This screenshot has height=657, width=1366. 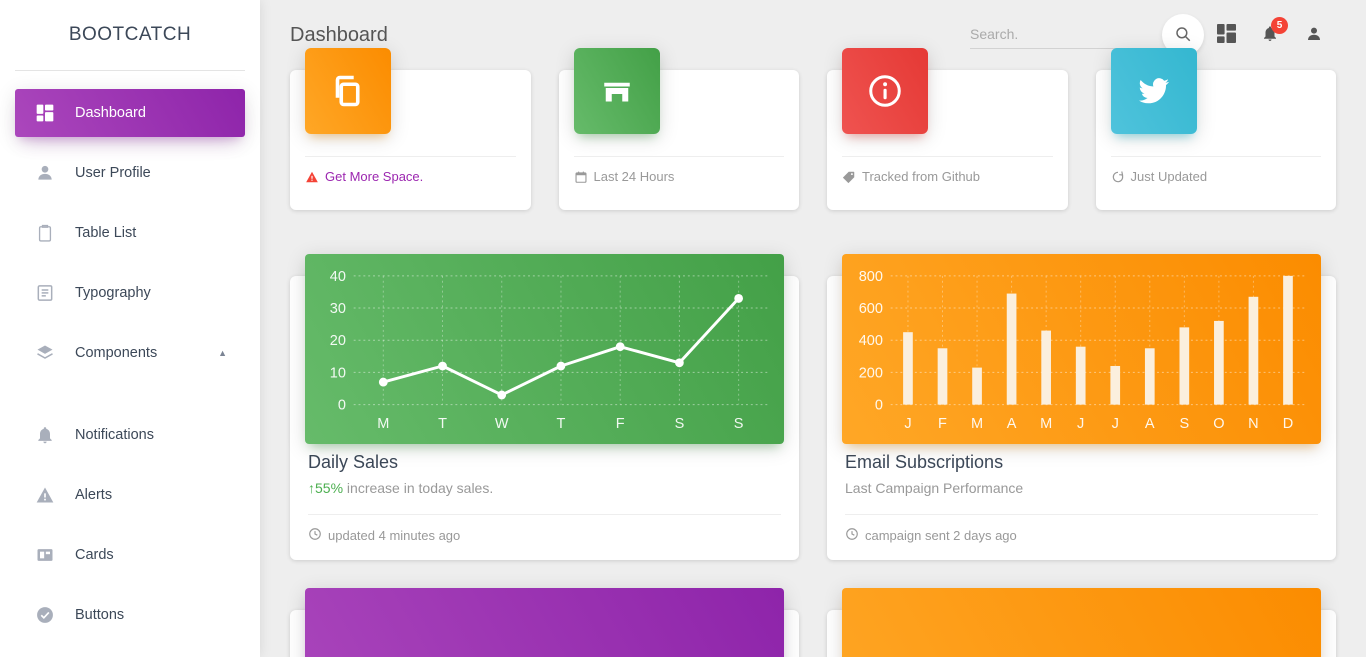 I want to click on stat-card-fixed-issues: Tracked from Github, so click(x=947, y=129).